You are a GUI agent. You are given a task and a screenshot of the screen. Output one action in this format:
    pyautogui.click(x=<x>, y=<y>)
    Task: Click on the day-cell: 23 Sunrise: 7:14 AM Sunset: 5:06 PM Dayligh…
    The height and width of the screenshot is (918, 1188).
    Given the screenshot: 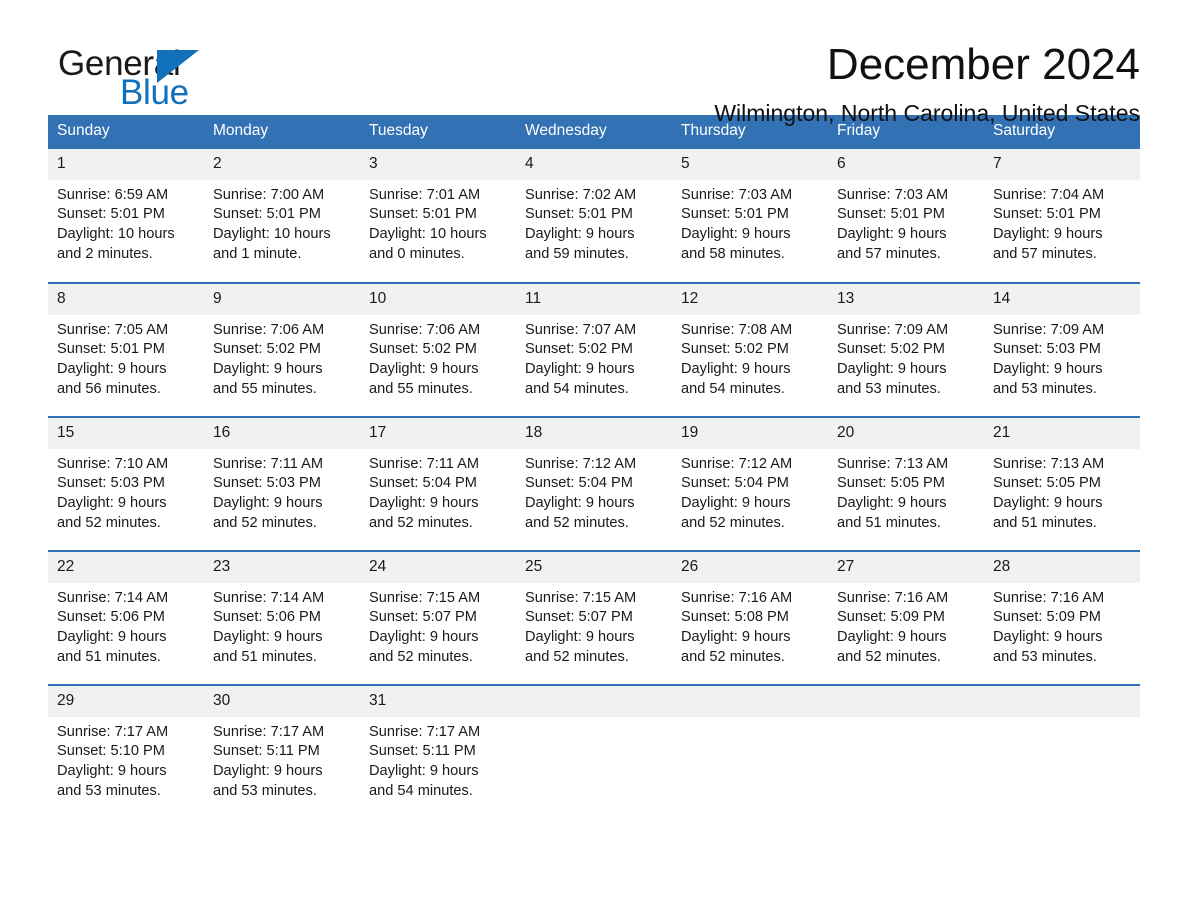 What is the action you would take?
    pyautogui.click(x=282, y=617)
    